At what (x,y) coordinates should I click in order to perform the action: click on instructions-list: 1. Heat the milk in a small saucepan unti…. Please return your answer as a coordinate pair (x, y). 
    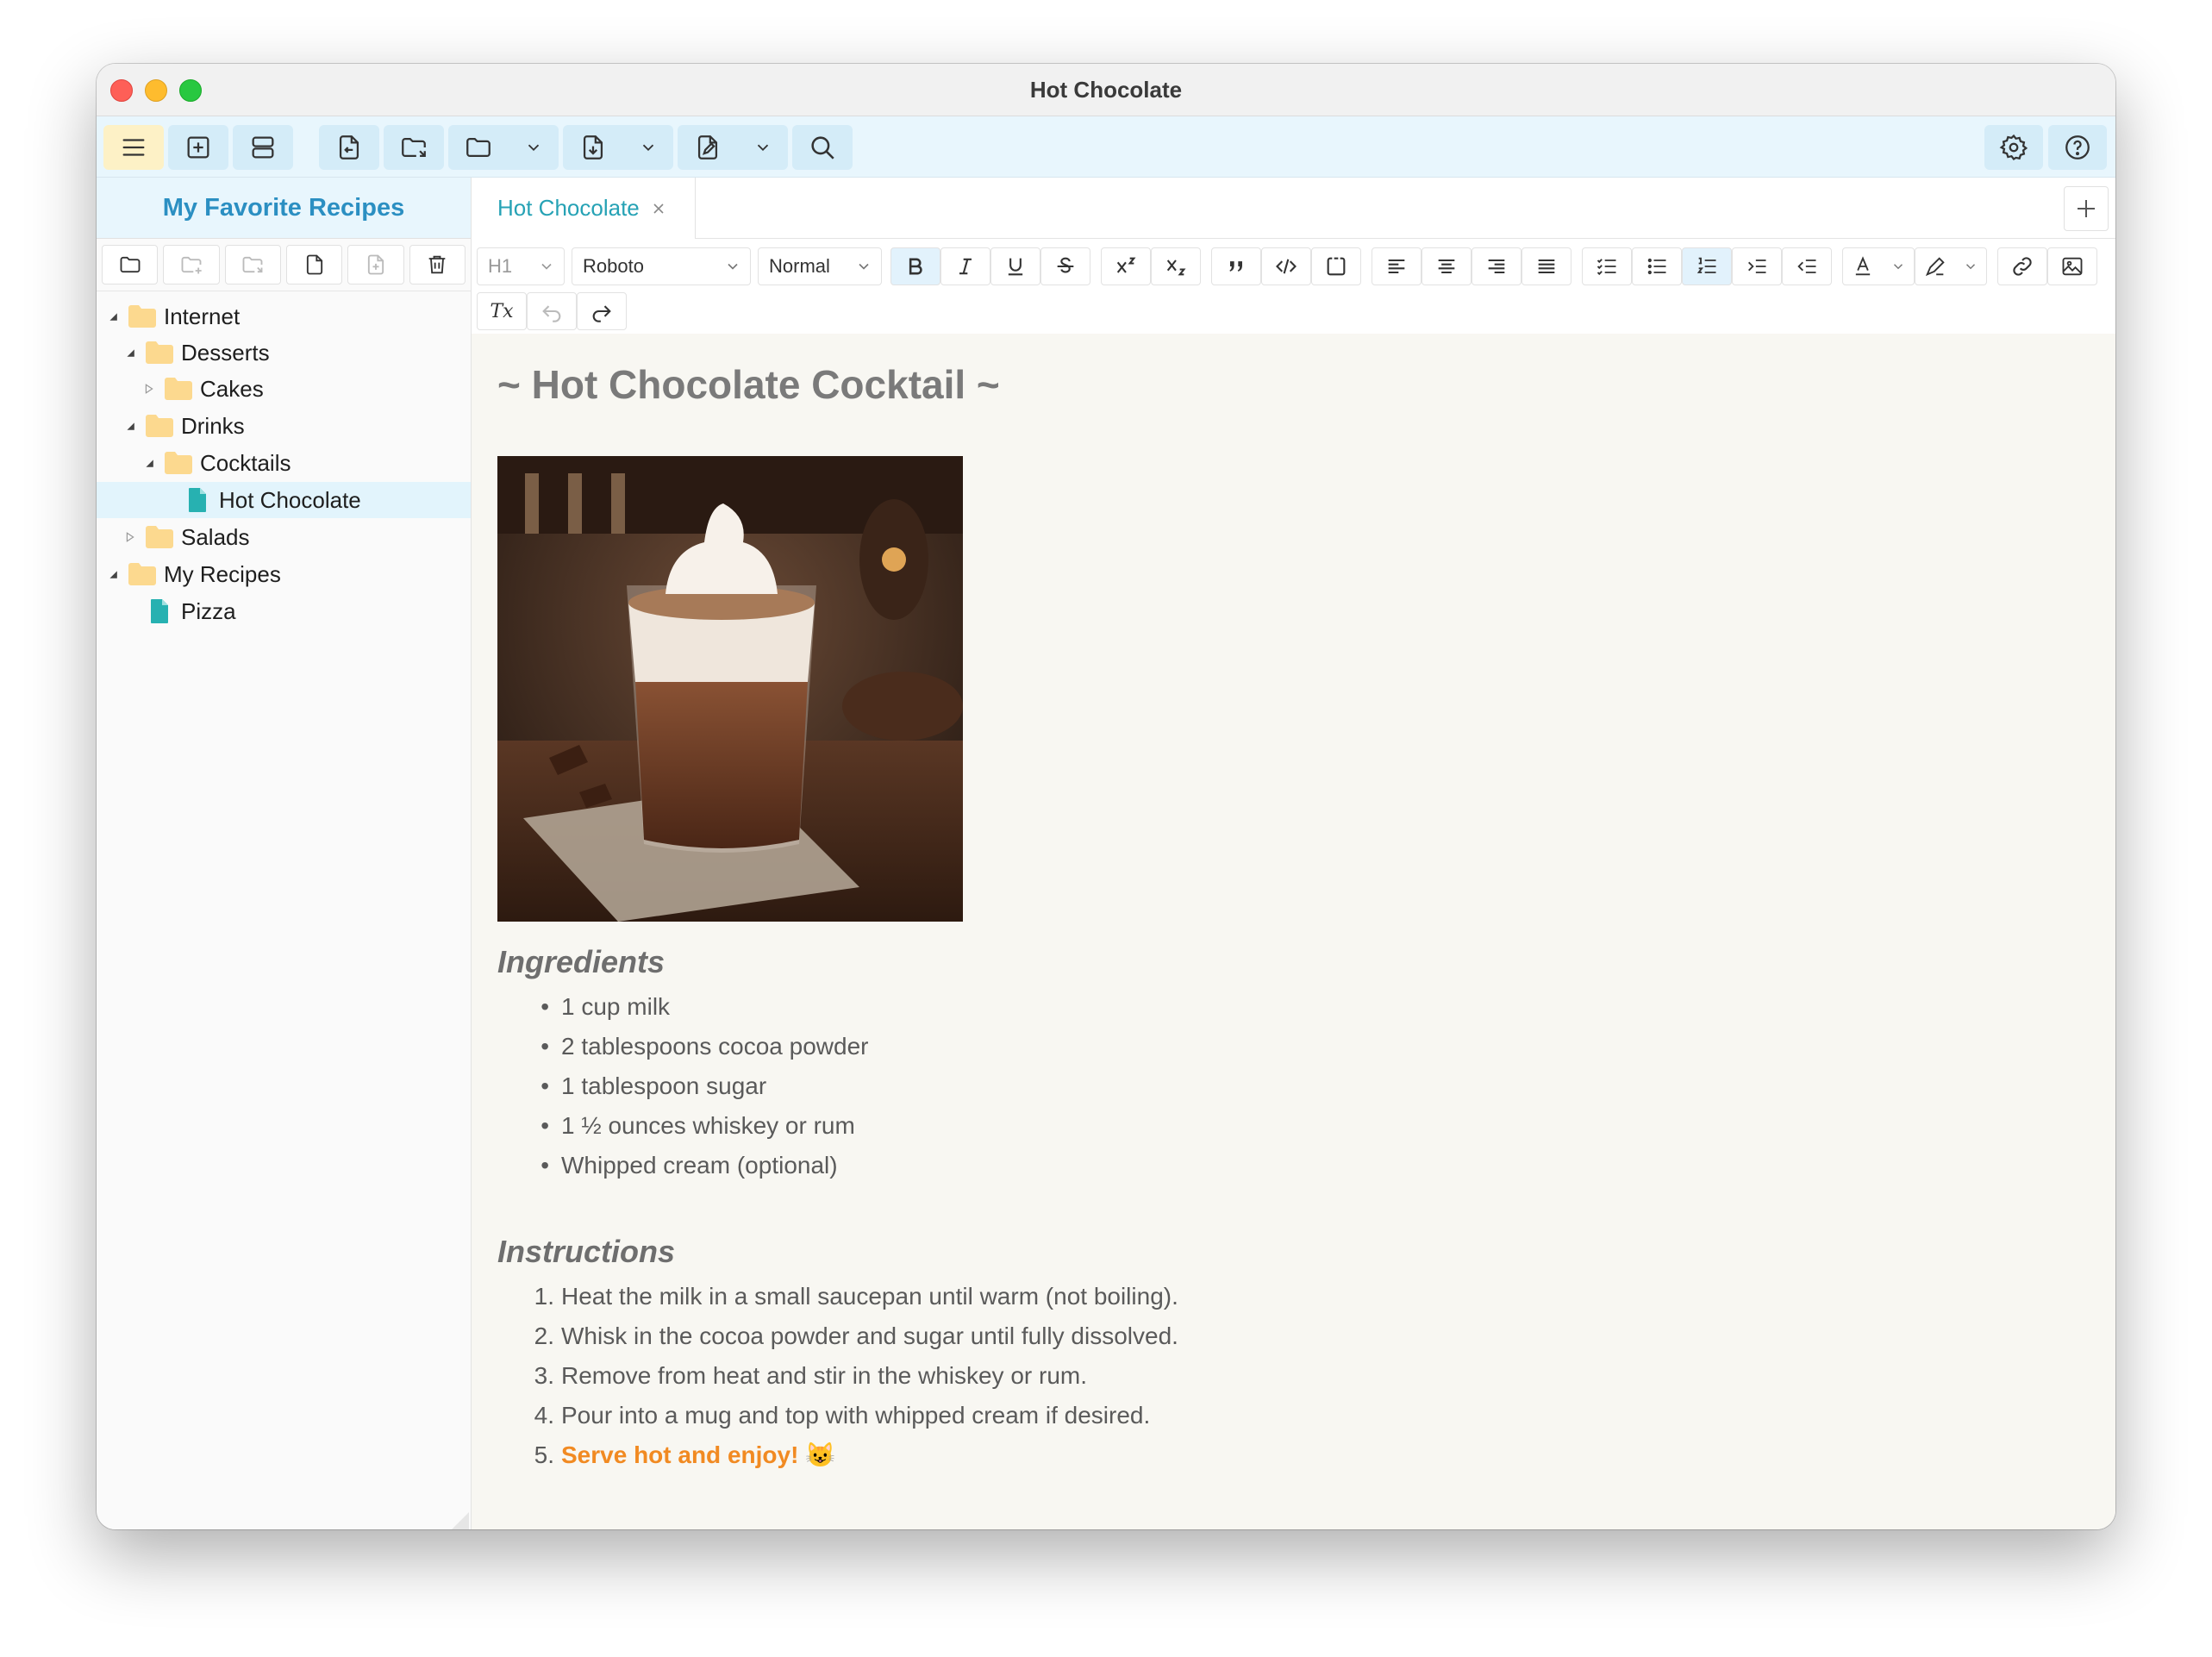
    Looking at the image, I should click on (837, 1376).